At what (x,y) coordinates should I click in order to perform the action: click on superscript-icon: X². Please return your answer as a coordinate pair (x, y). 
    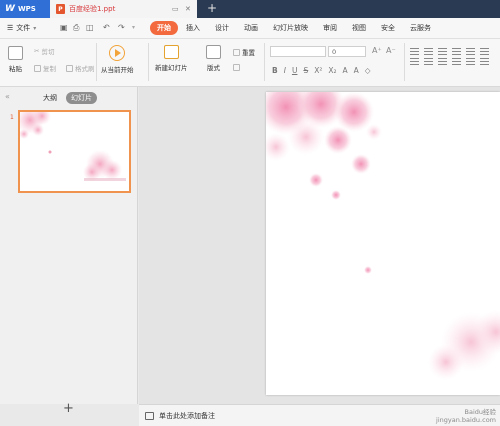
    Looking at the image, I should click on (318, 70).